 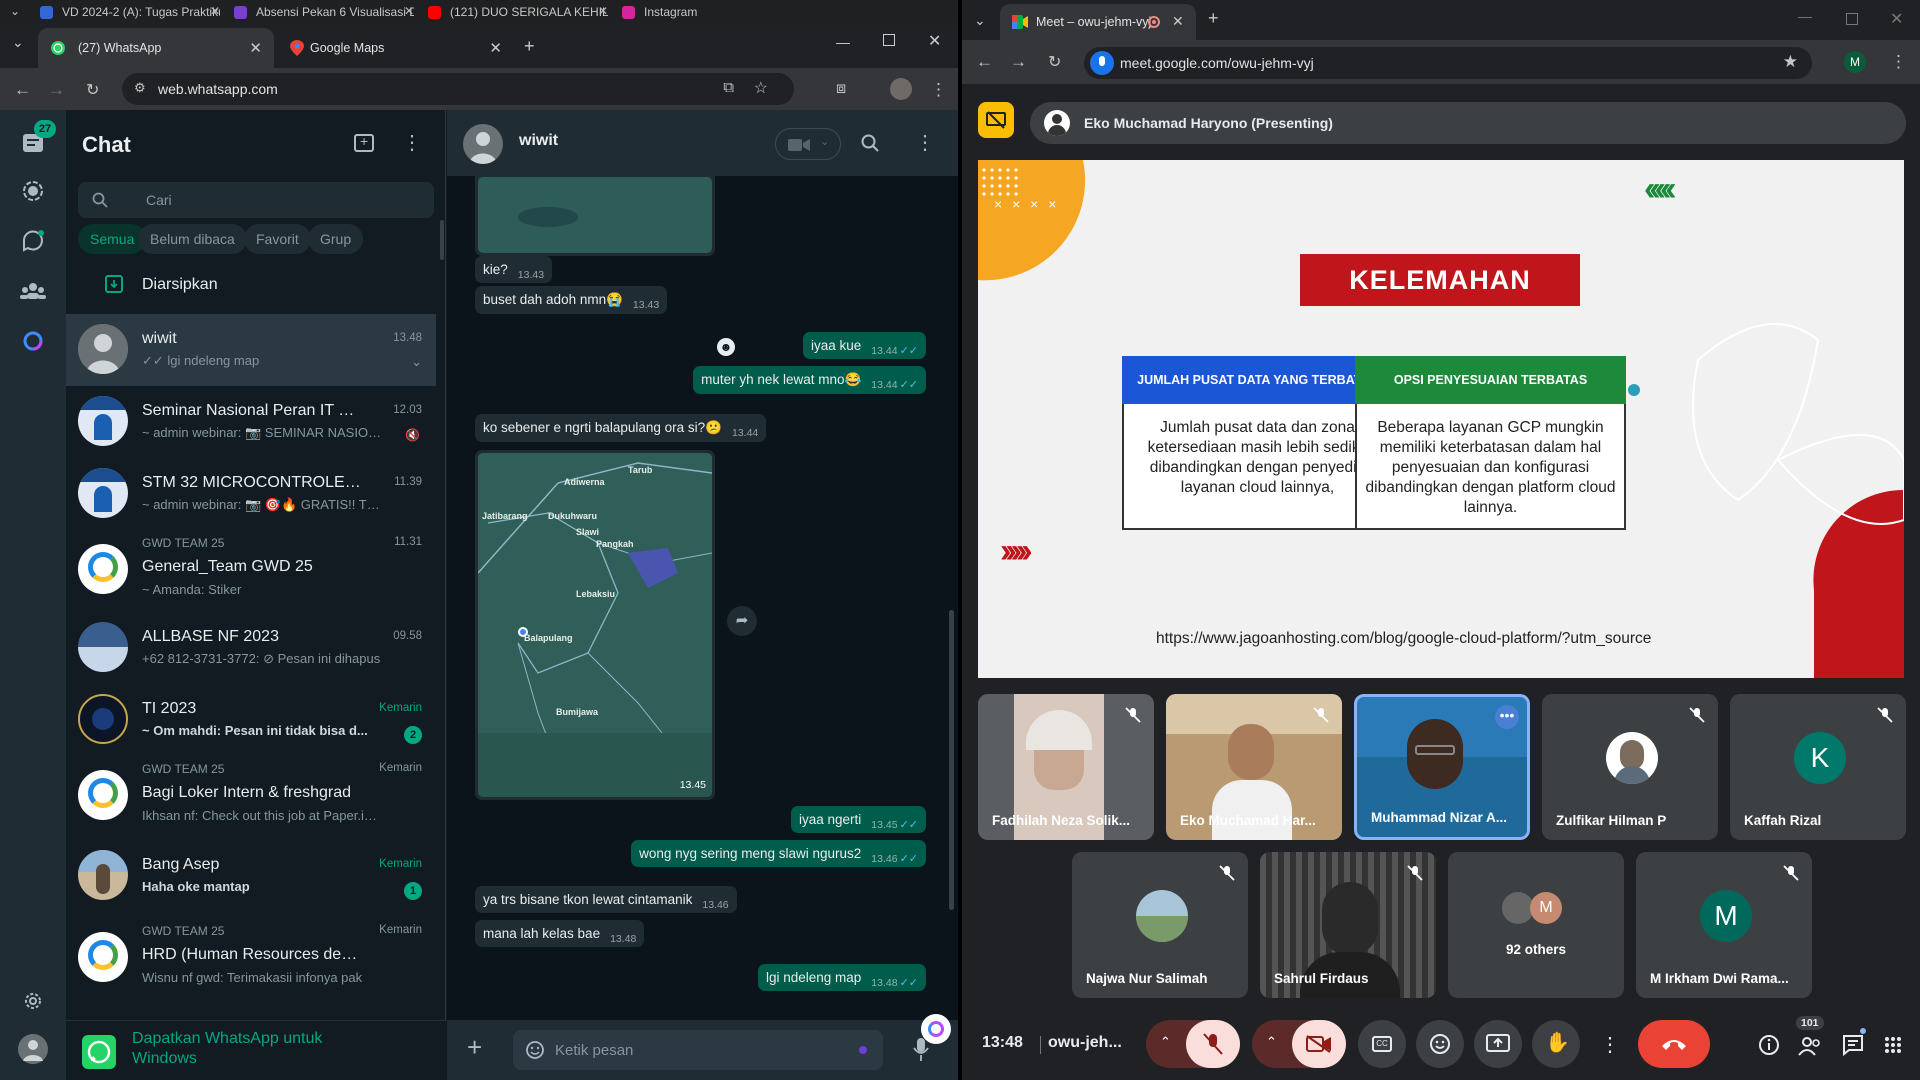 I want to click on tab-youtube: (121) DUO SERIGALA KEHILANG✕, so click(x=518, y=12).